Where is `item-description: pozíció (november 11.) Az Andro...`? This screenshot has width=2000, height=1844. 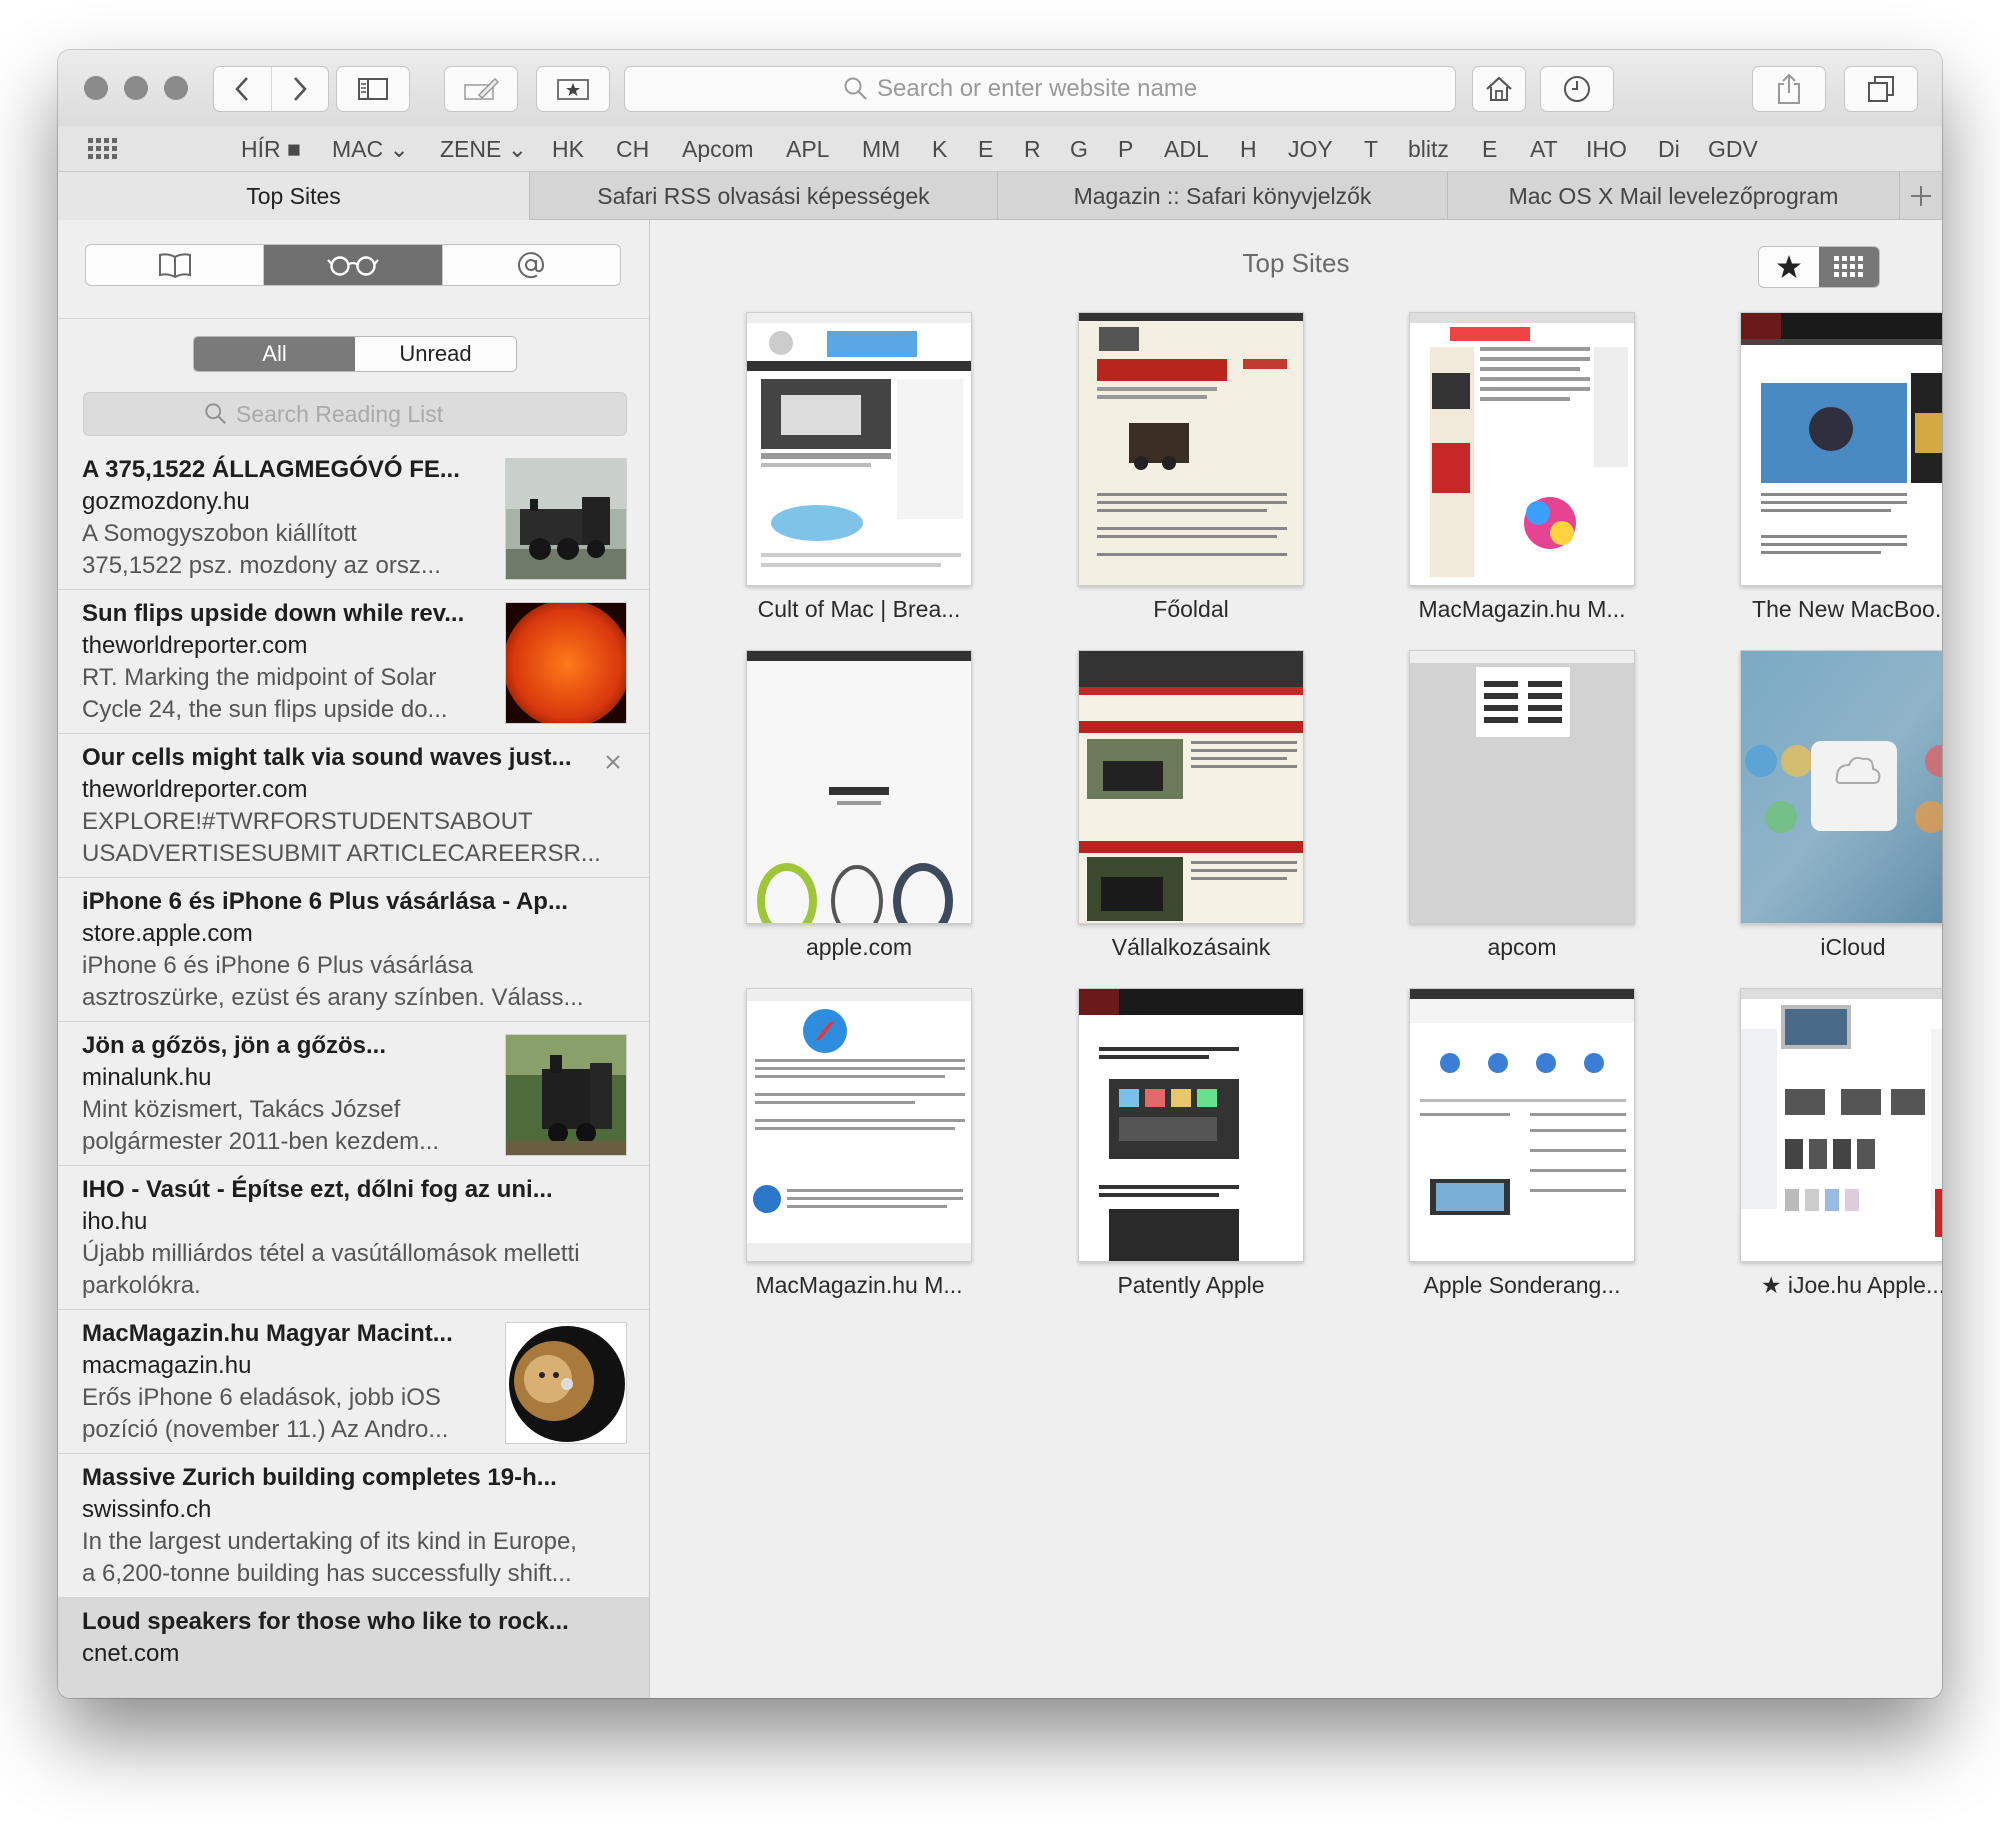
item-description: pozíció (november 11.) Az Andro... is located at coordinates (265, 1429).